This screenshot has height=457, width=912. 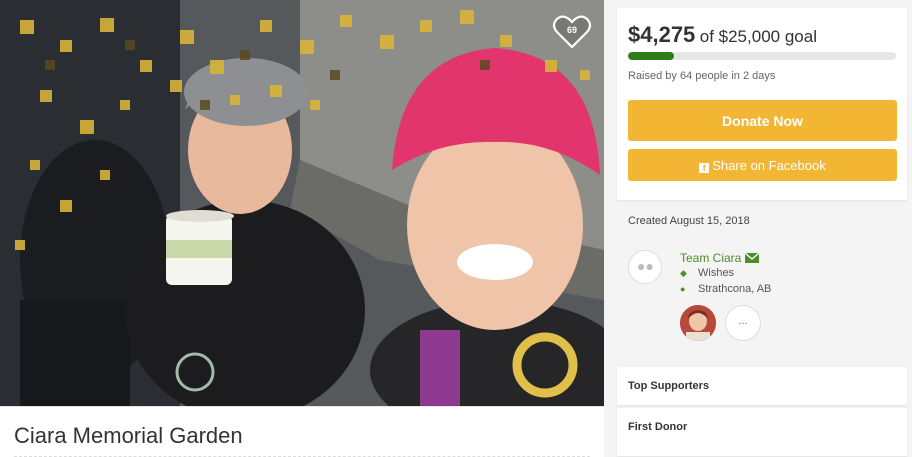 I want to click on raised-amount: $4,275, so click(x=662, y=34).